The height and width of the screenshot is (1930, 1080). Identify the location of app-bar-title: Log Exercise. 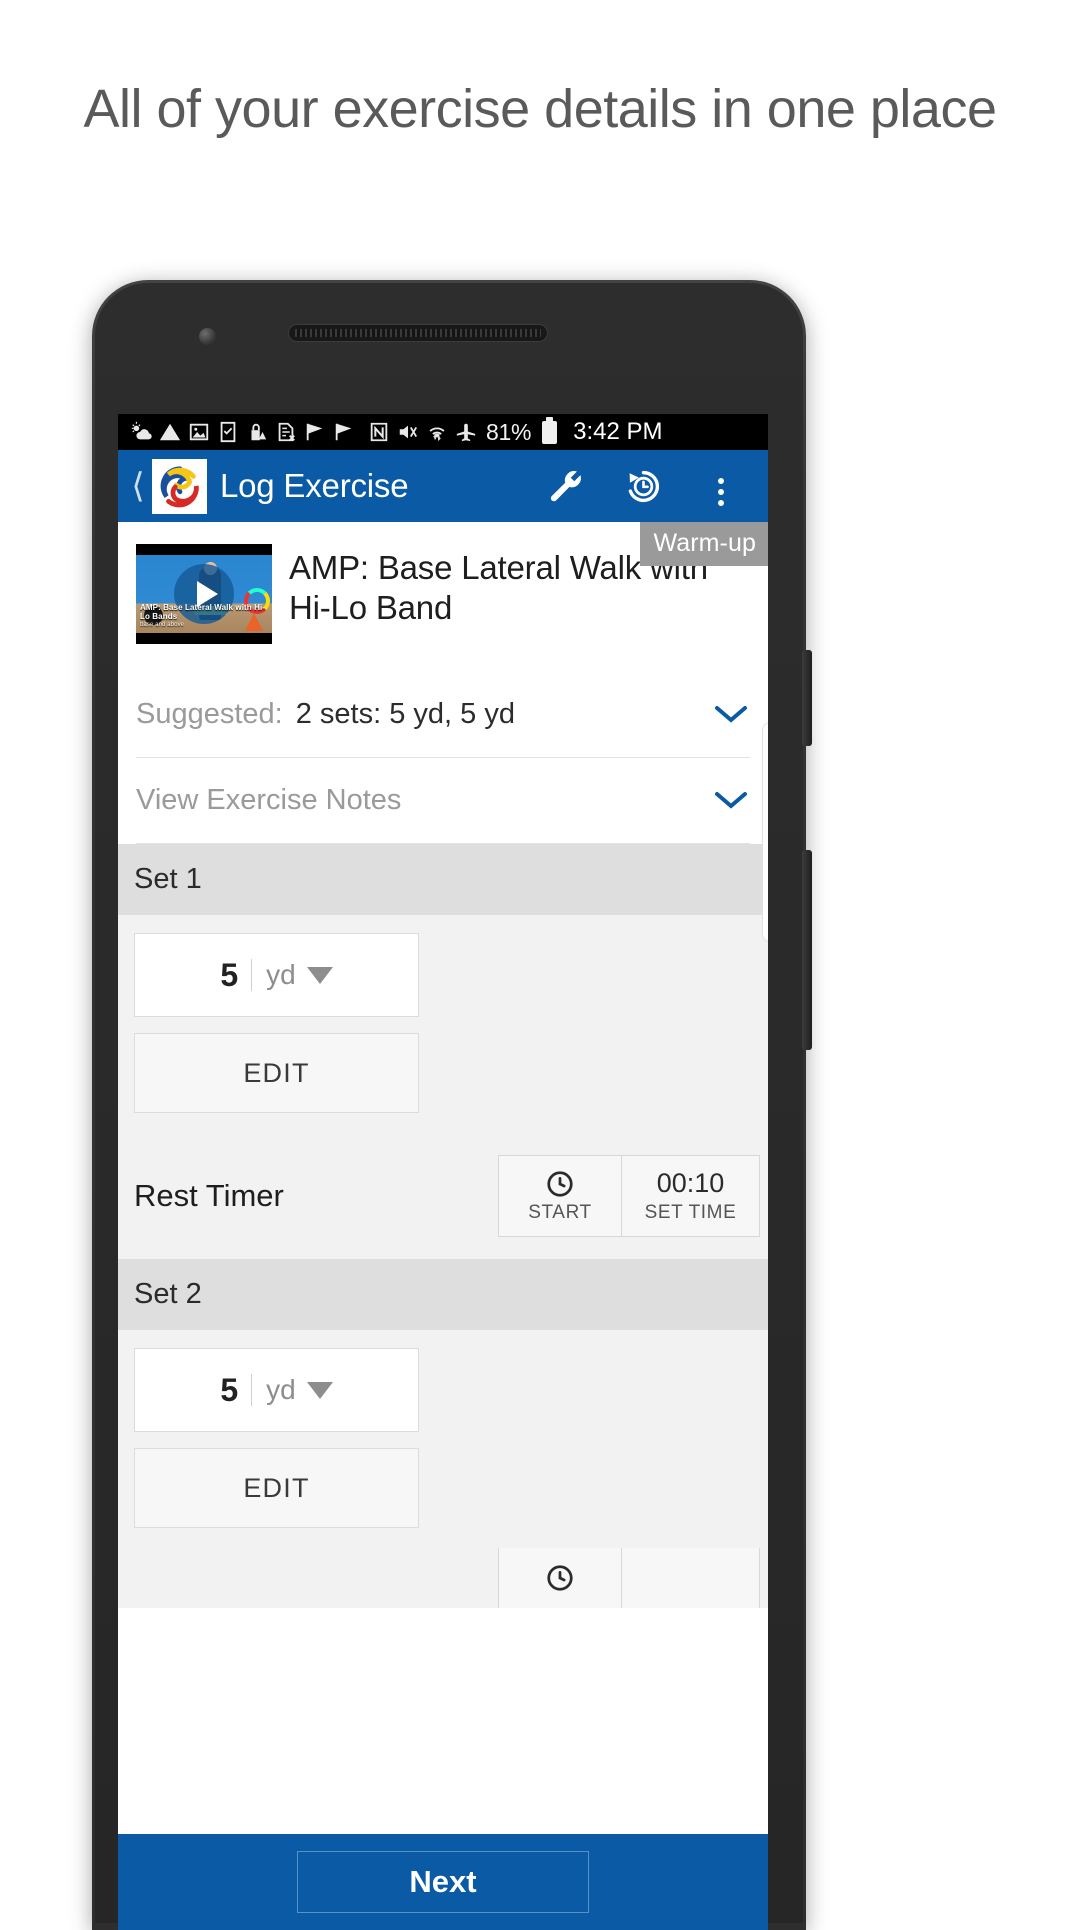
(314, 485).